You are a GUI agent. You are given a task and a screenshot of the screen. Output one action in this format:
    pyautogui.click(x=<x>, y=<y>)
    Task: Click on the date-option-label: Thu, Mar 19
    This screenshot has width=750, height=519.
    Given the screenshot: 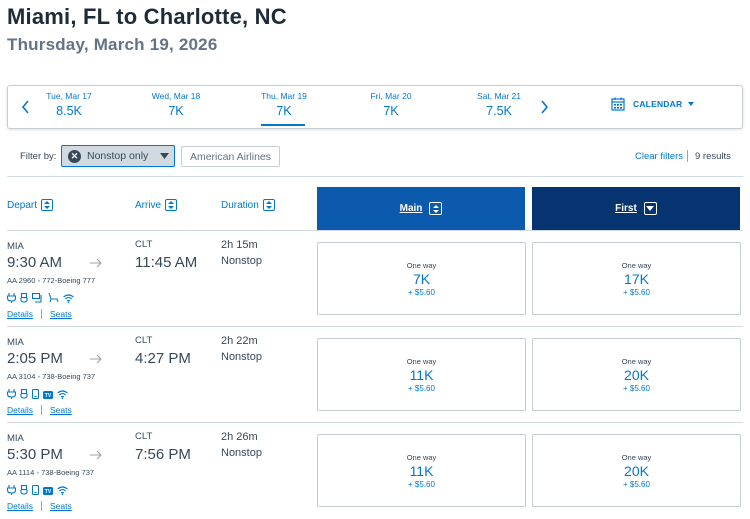 What is the action you would take?
    pyautogui.click(x=284, y=96)
    